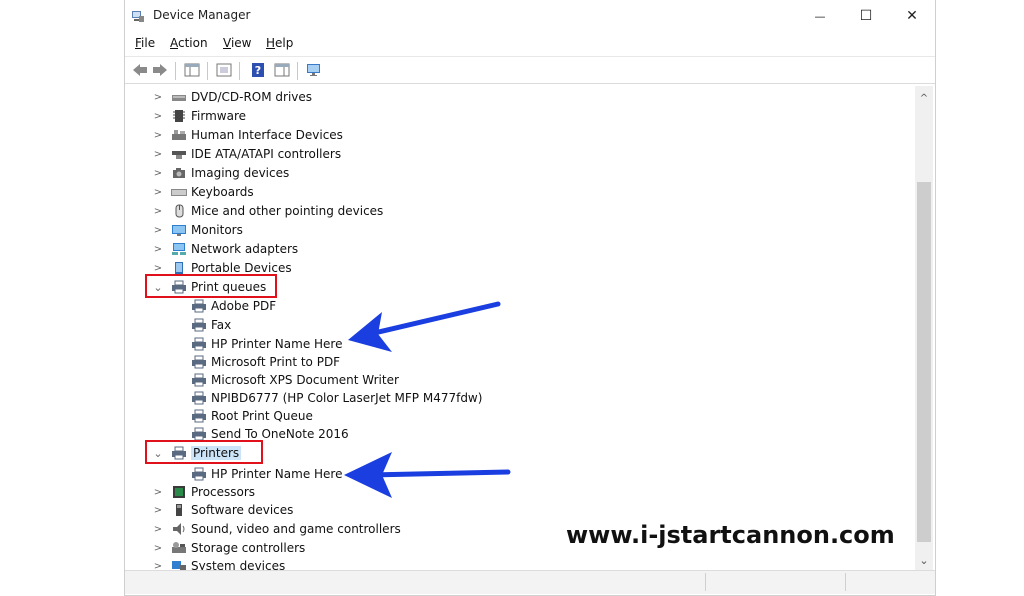  I want to click on tree-item-label: Microsoft Print to PDF, so click(276, 362).